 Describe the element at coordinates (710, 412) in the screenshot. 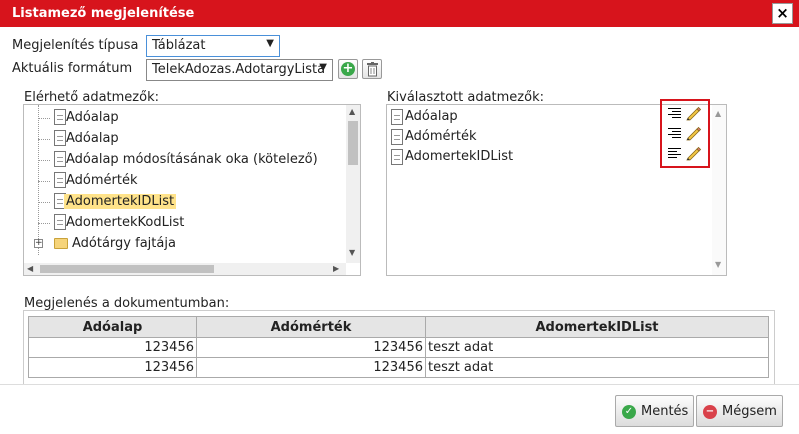

I see `cancel-icon: −` at that location.